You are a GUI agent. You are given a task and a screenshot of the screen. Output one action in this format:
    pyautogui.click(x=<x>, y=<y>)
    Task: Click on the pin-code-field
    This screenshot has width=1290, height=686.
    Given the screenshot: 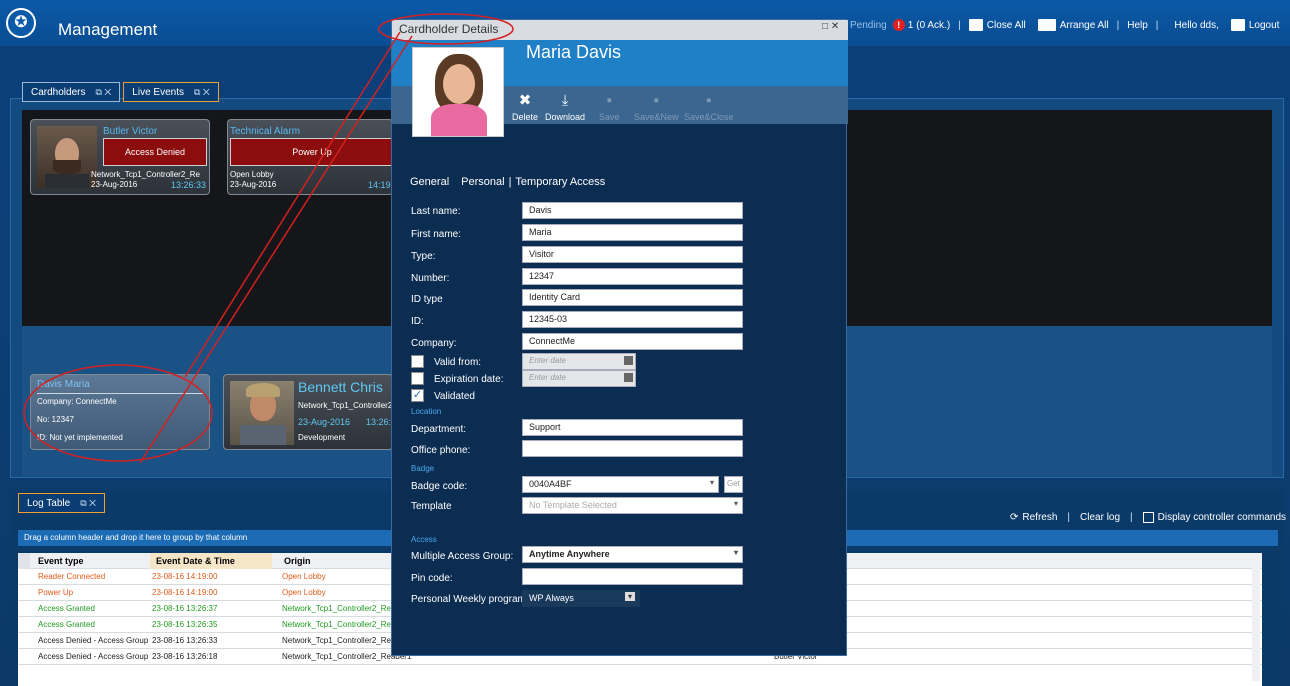 What is the action you would take?
    pyautogui.click(x=632, y=576)
    